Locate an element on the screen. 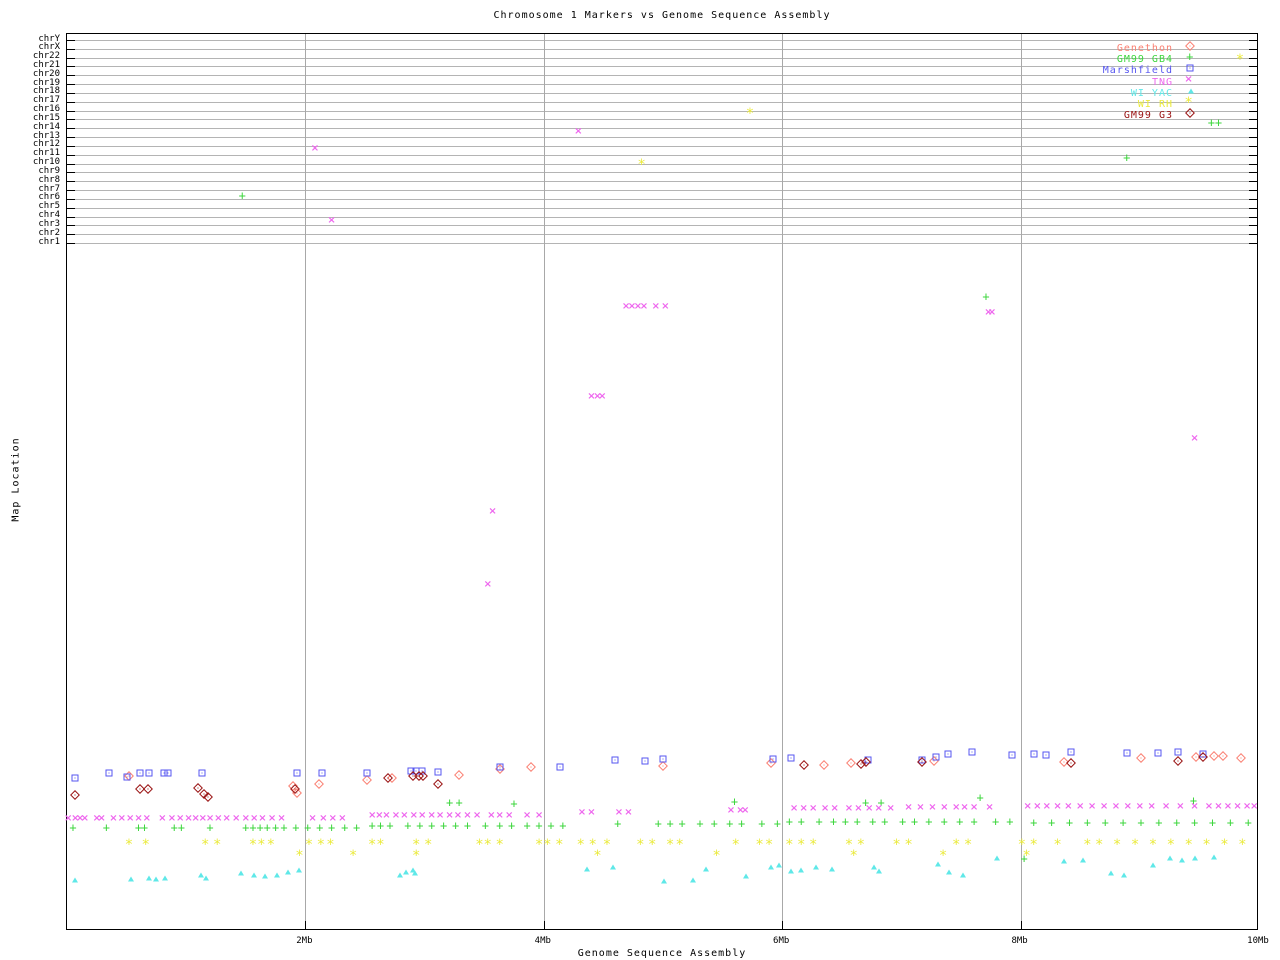 The height and width of the screenshot is (960, 1280). legend-label-tng: TNG is located at coordinates (1162, 82).